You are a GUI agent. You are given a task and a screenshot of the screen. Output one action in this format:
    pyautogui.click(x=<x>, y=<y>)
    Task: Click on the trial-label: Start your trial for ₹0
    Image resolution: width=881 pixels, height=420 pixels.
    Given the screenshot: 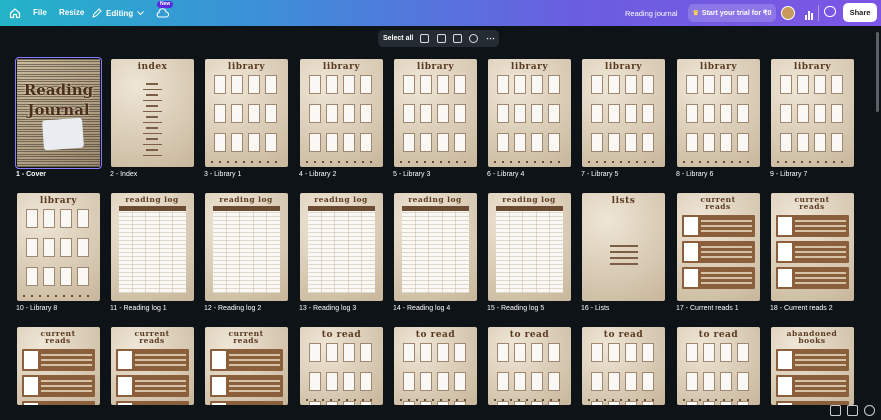 What is the action you would take?
    pyautogui.click(x=736, y=13)
    